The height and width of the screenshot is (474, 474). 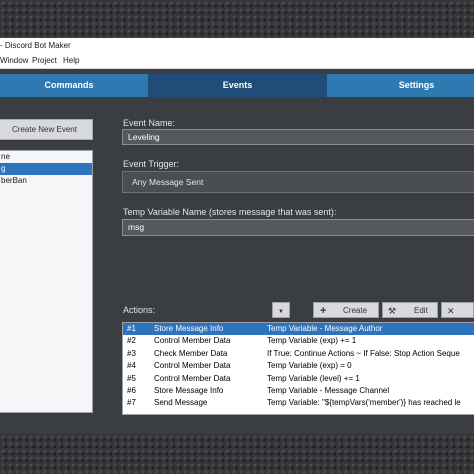 I want to click on action-number: #7, so click(x=131, y=403).